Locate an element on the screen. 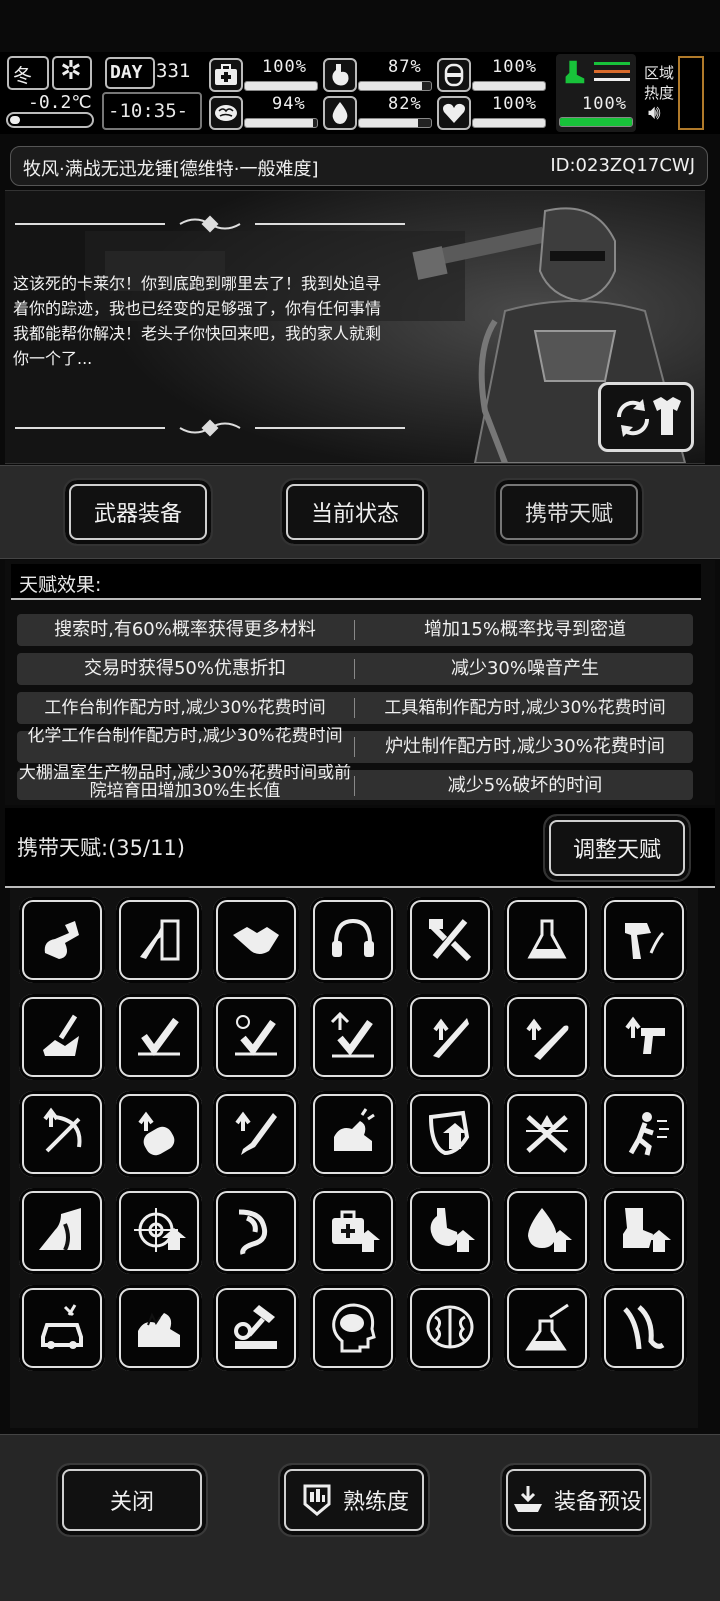 This screenshot has width=720, height=1601. tools-icon is located at coordinates (450, 940).